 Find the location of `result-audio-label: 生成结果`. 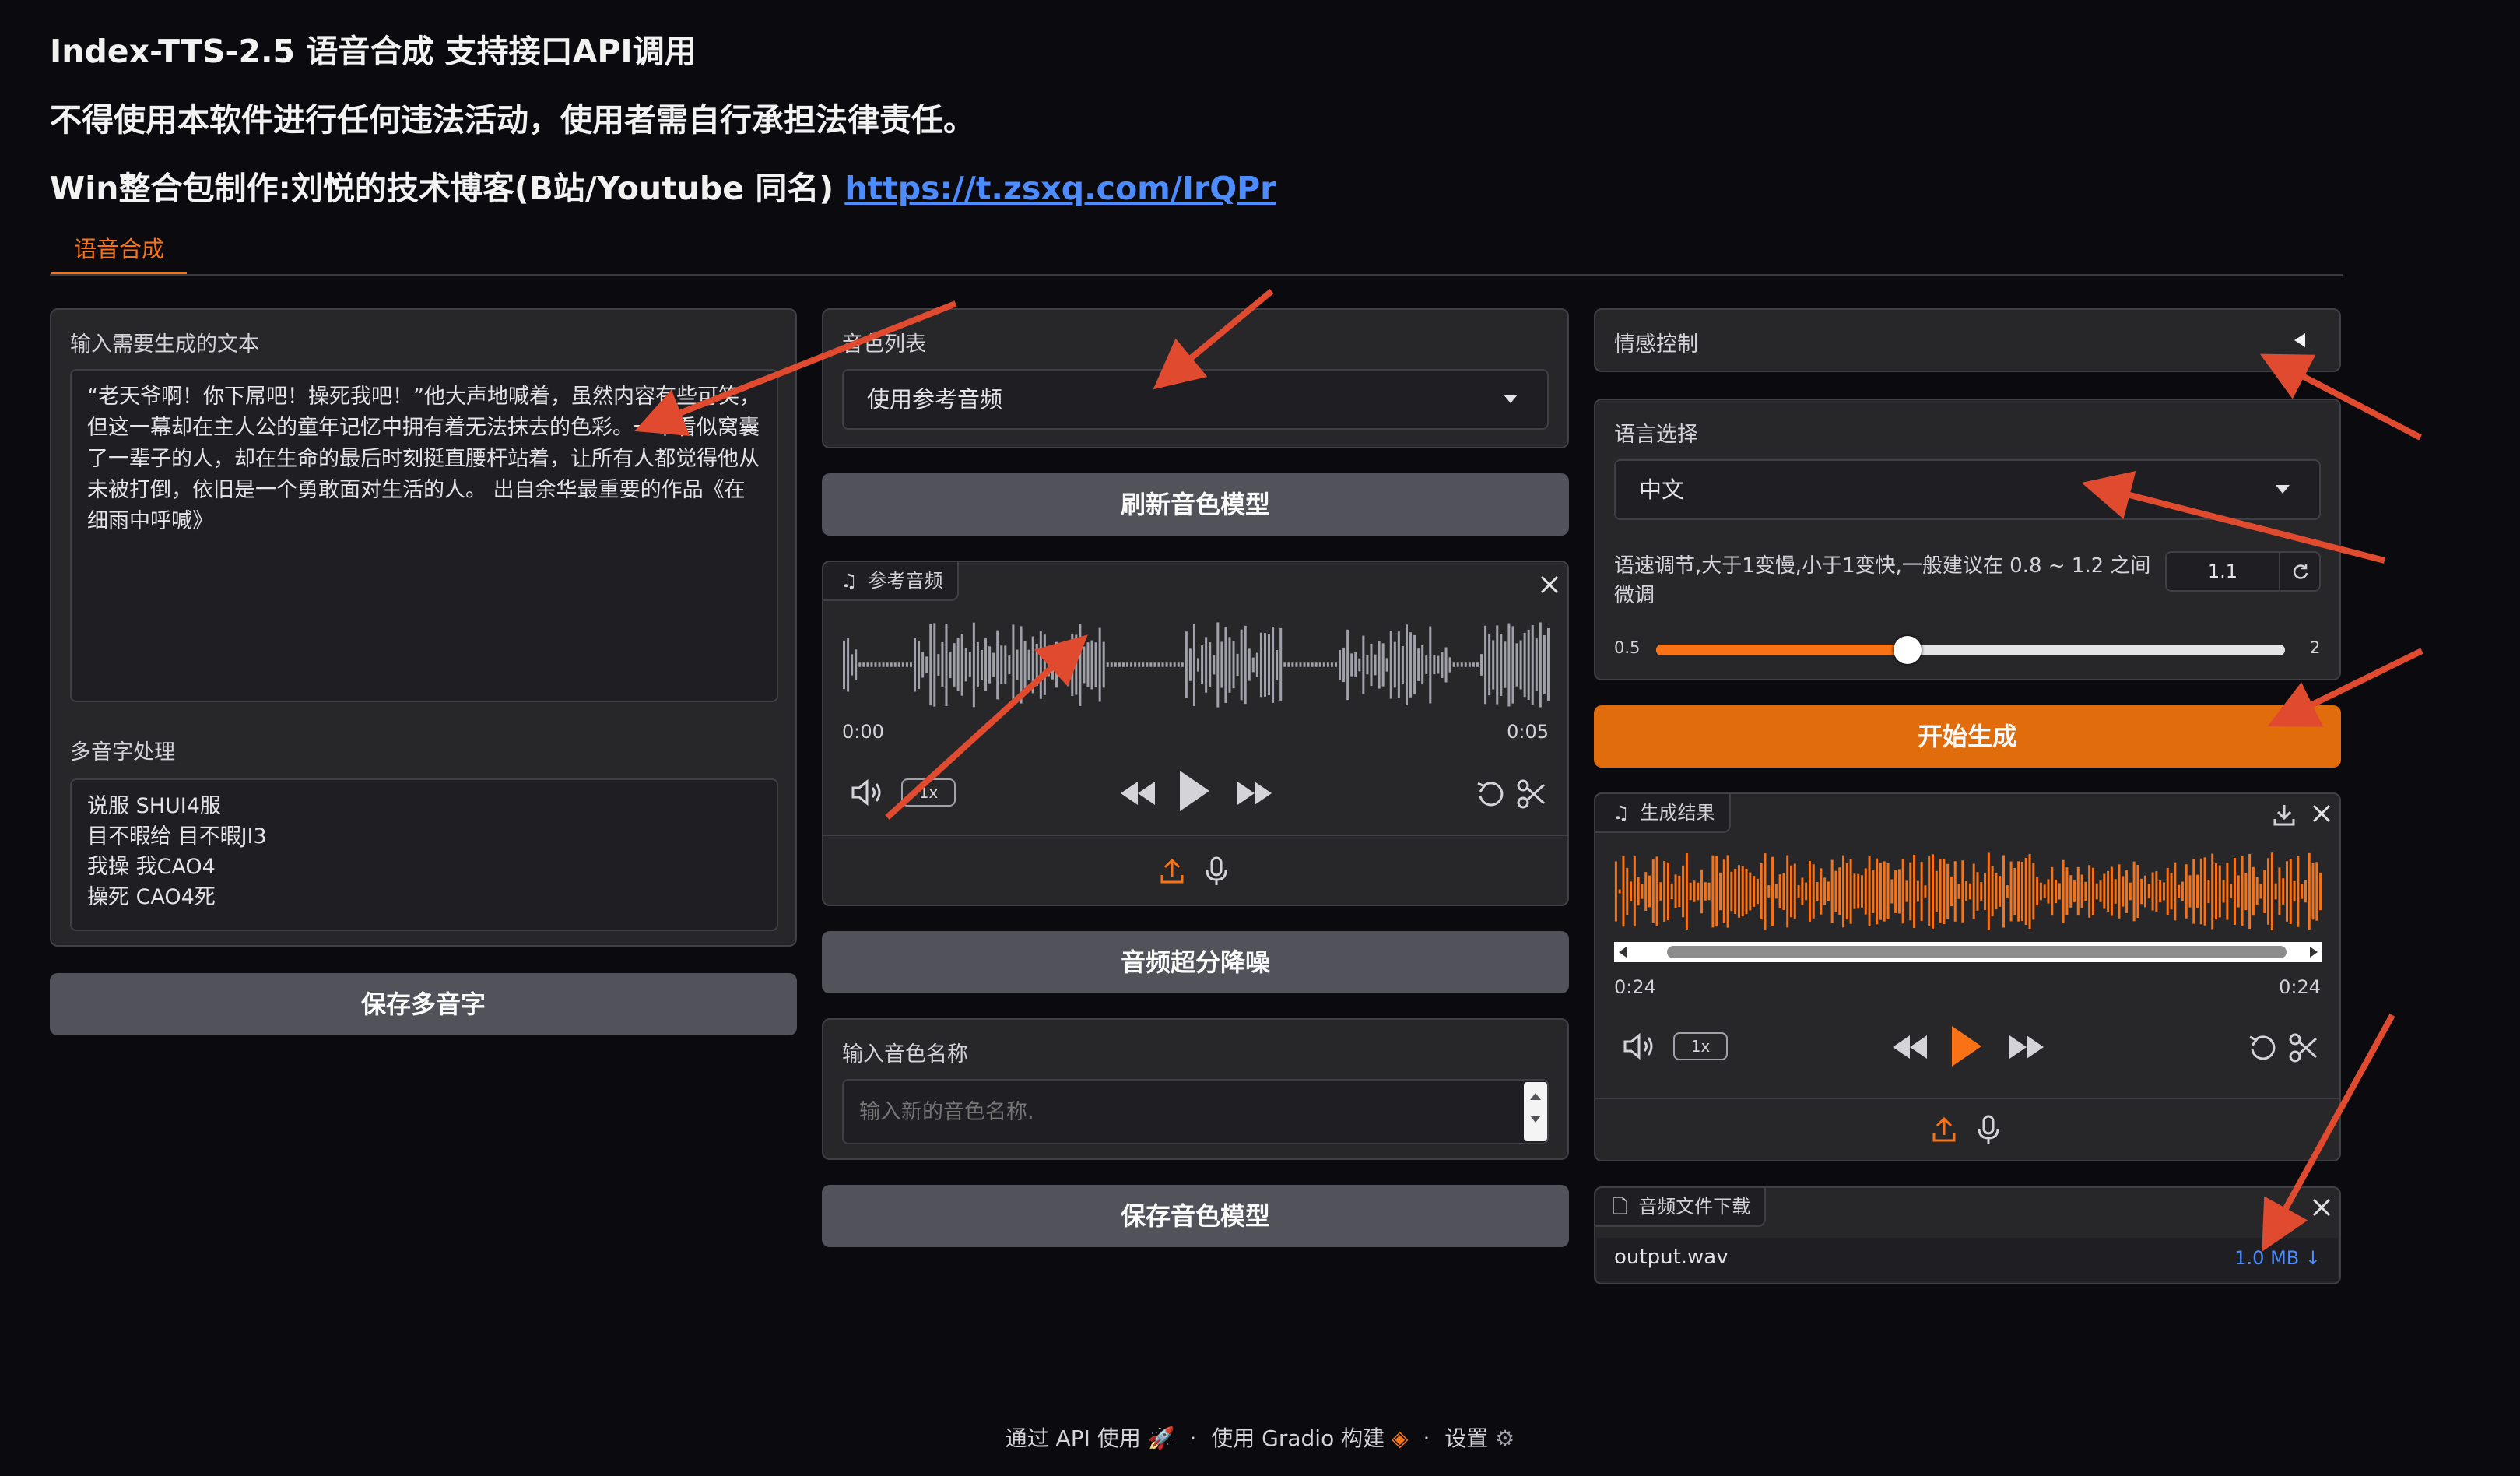

result-audio-label: 生成结果 is located at coordinates (1678, 813).